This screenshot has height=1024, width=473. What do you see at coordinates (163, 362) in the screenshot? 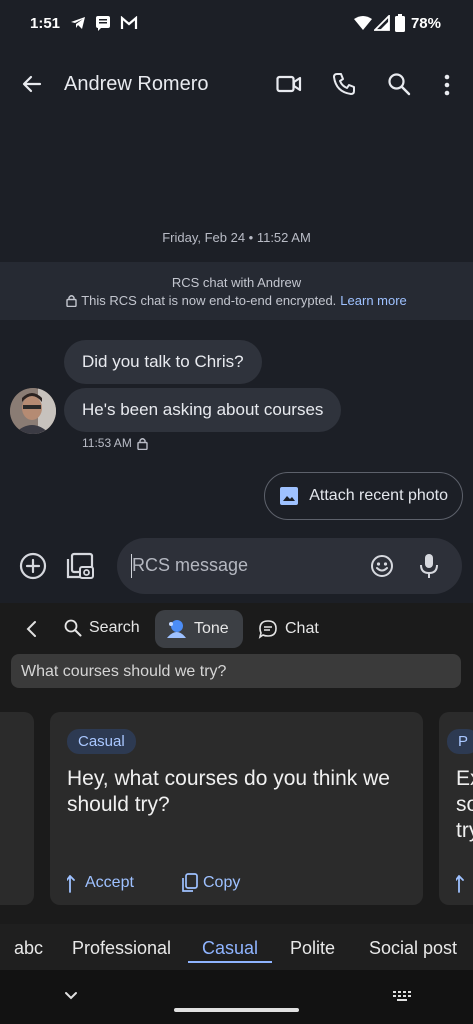
I see `incoming-message-bubble: Did you talk to Chris?` at bounding box center [163, 362].